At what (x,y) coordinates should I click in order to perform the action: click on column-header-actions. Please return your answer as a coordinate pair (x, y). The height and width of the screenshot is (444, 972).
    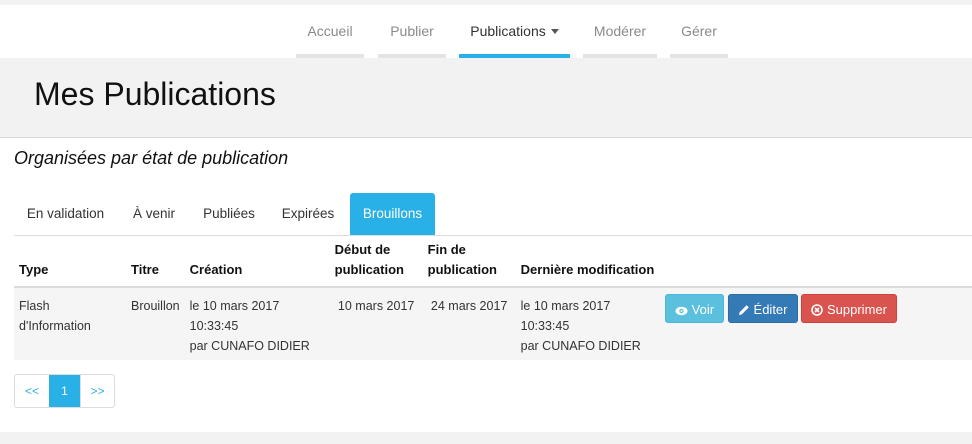
    Looking at the image, I should click on (815, 262).